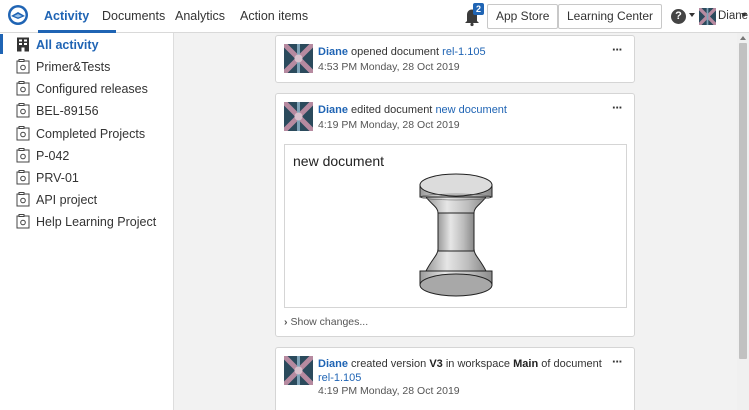 This screenshot has width=749, height=410. Describe the element at coordinates (525, 364) in the screenshot. I see `workspace-name: Main` at that location.